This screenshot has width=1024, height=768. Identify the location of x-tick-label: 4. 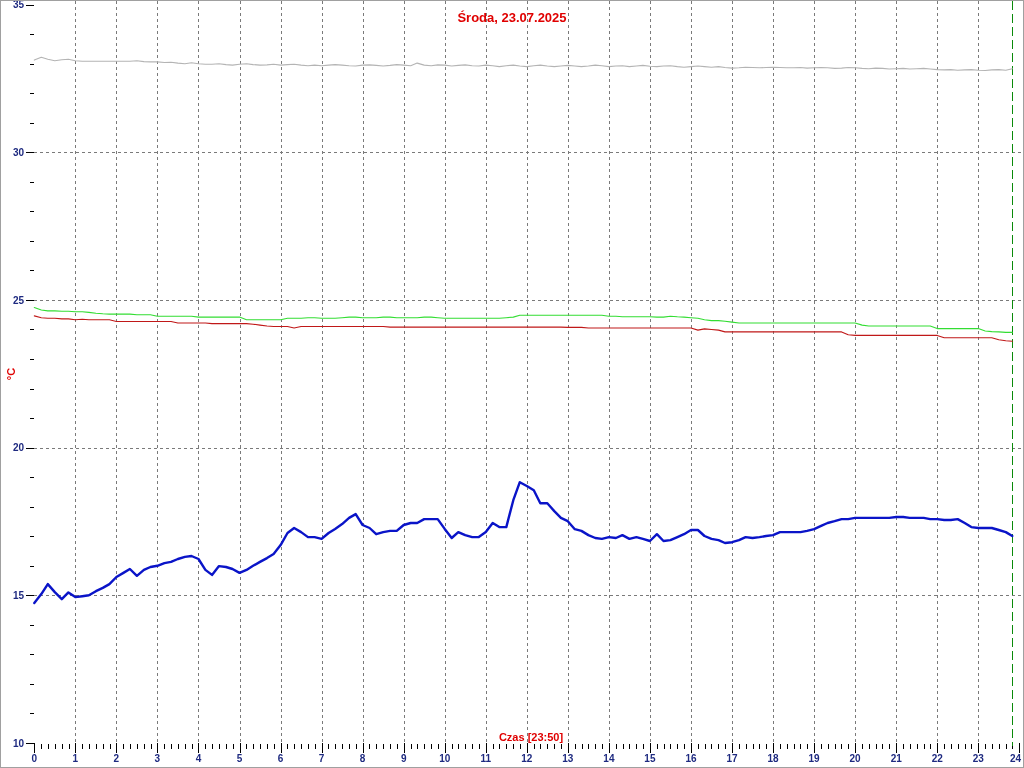
(198, 758).